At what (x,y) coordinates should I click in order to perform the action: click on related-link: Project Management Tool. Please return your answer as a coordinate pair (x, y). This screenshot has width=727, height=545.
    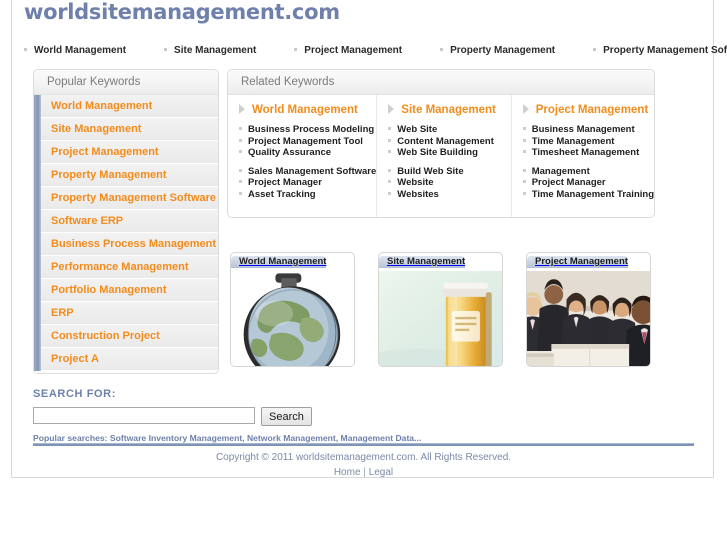
    Looking at the image, I should click on (307, 142).